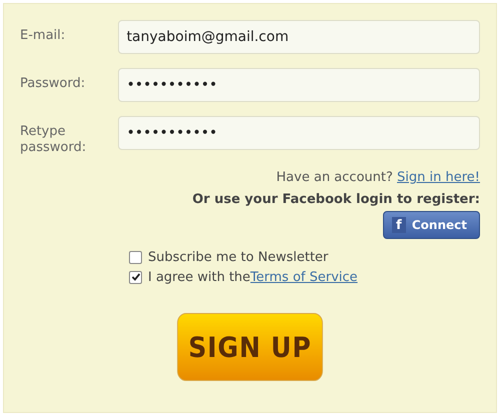  What do you see at coordinates (336, 199) in the screenshot?
I see `facebook-prompt: Or use your Facebook login to register:` at bounding box center [336, 199].